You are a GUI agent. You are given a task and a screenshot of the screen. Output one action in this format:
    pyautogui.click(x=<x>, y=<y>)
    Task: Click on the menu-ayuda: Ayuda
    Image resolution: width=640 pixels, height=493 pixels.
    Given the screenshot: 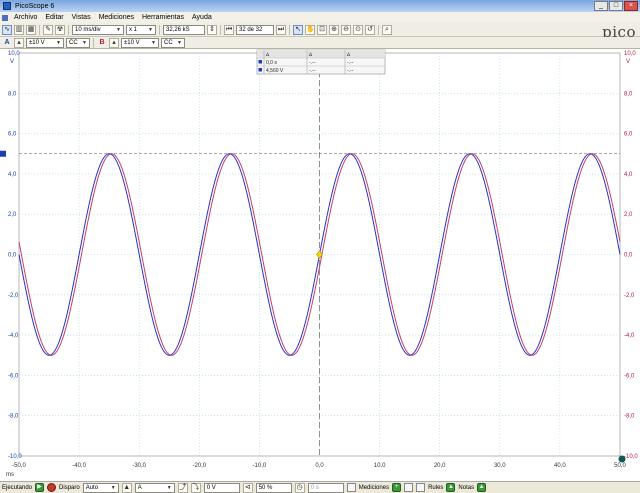 What is the action you would take?
    pyautogui.click(x=202, y=17)
    